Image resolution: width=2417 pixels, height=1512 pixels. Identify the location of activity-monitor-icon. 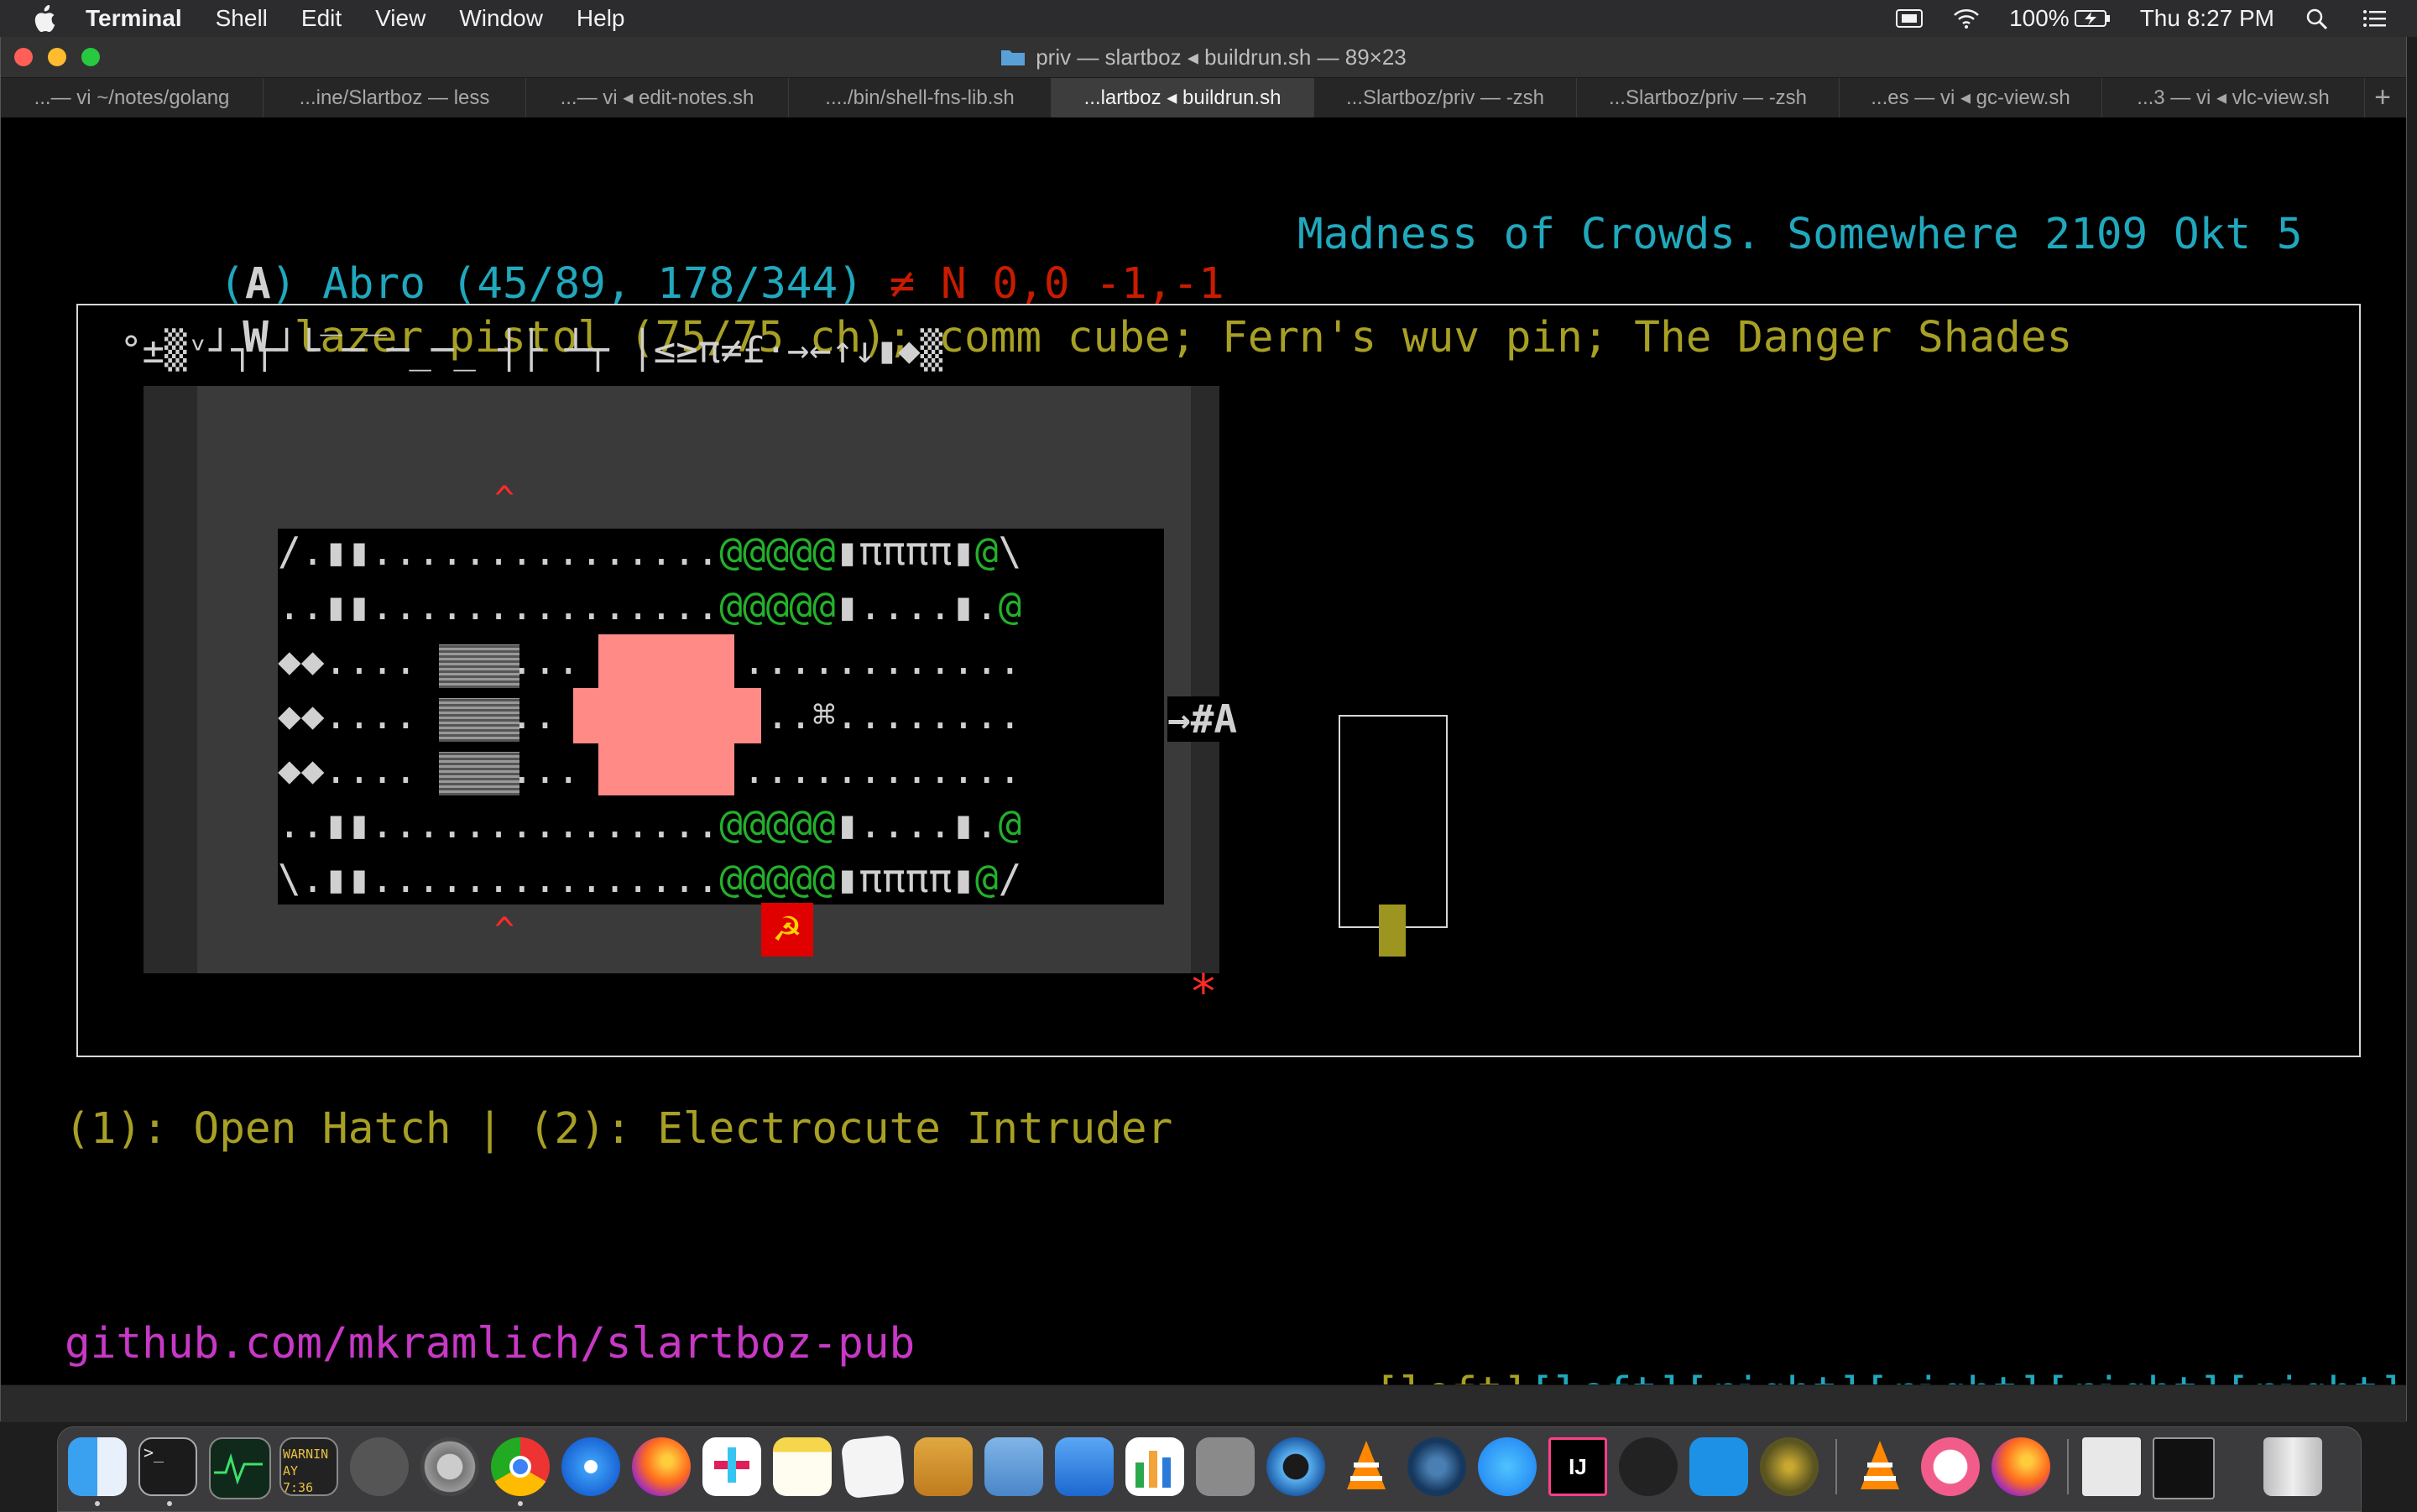
(240, 1468).